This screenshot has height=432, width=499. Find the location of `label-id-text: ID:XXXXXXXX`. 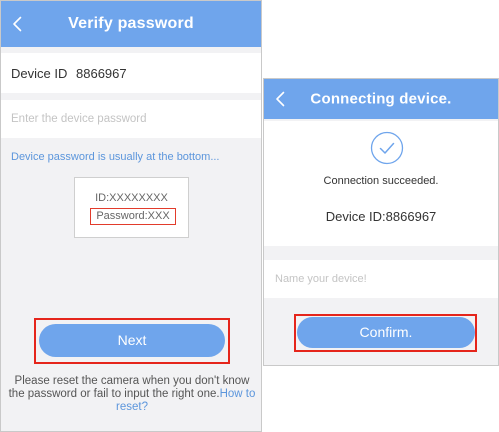

label-id-text: ID:XXXXXXXX is located at coordinates (131, 198).